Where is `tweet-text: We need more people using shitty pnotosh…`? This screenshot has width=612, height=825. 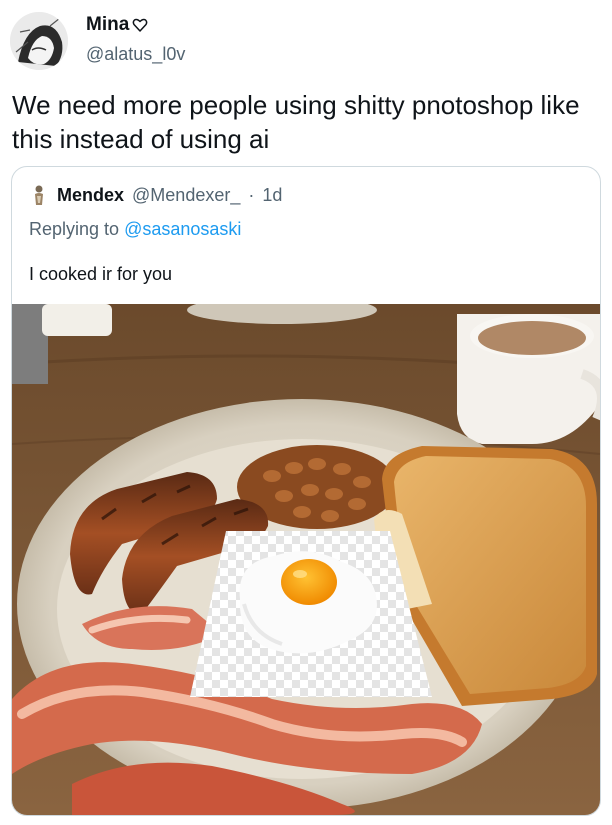
tweet-text: We need more people using shitty pnotosh… is located at coordinates (296, 122).